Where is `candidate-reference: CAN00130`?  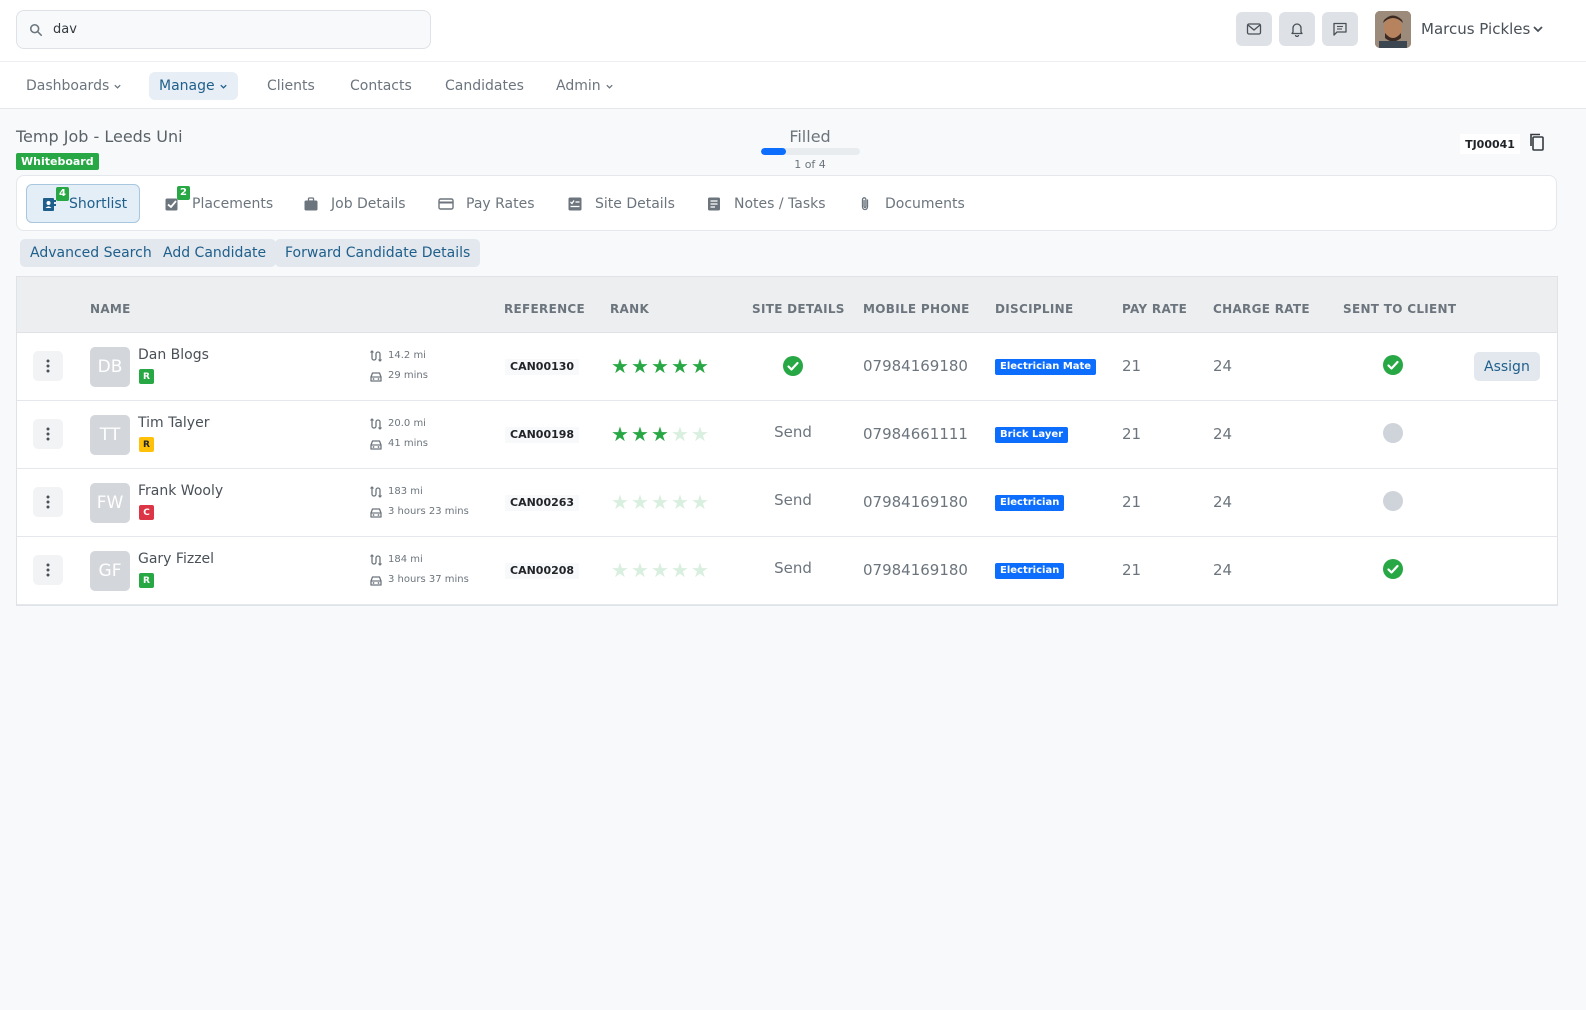 candidate-reference: CAN00130 is located at coordinates (542, 367).